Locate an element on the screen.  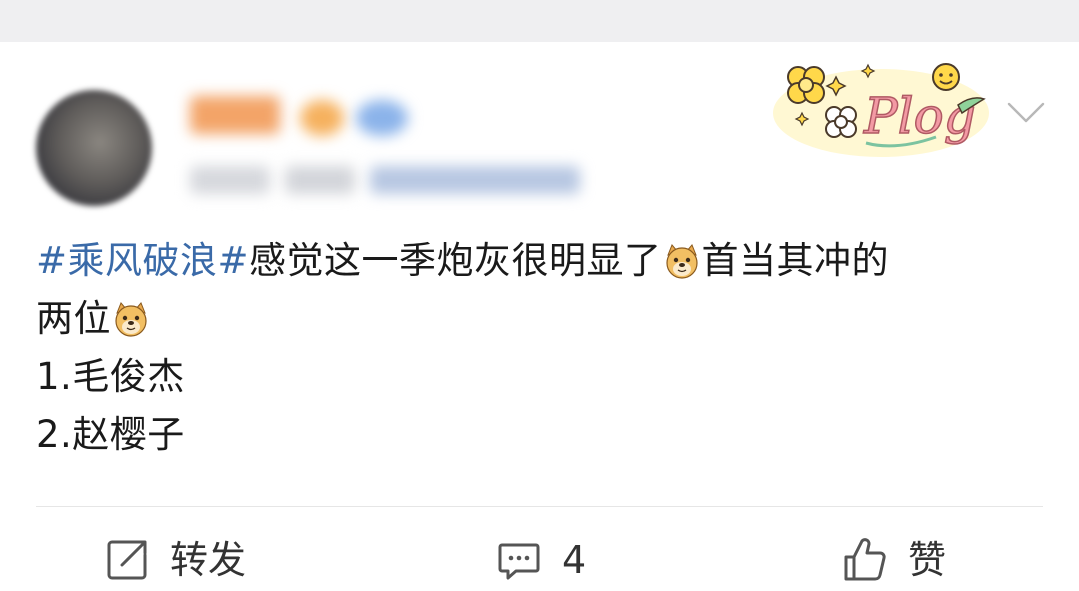
member-badge-blurred is located at coordinates (322, 118).